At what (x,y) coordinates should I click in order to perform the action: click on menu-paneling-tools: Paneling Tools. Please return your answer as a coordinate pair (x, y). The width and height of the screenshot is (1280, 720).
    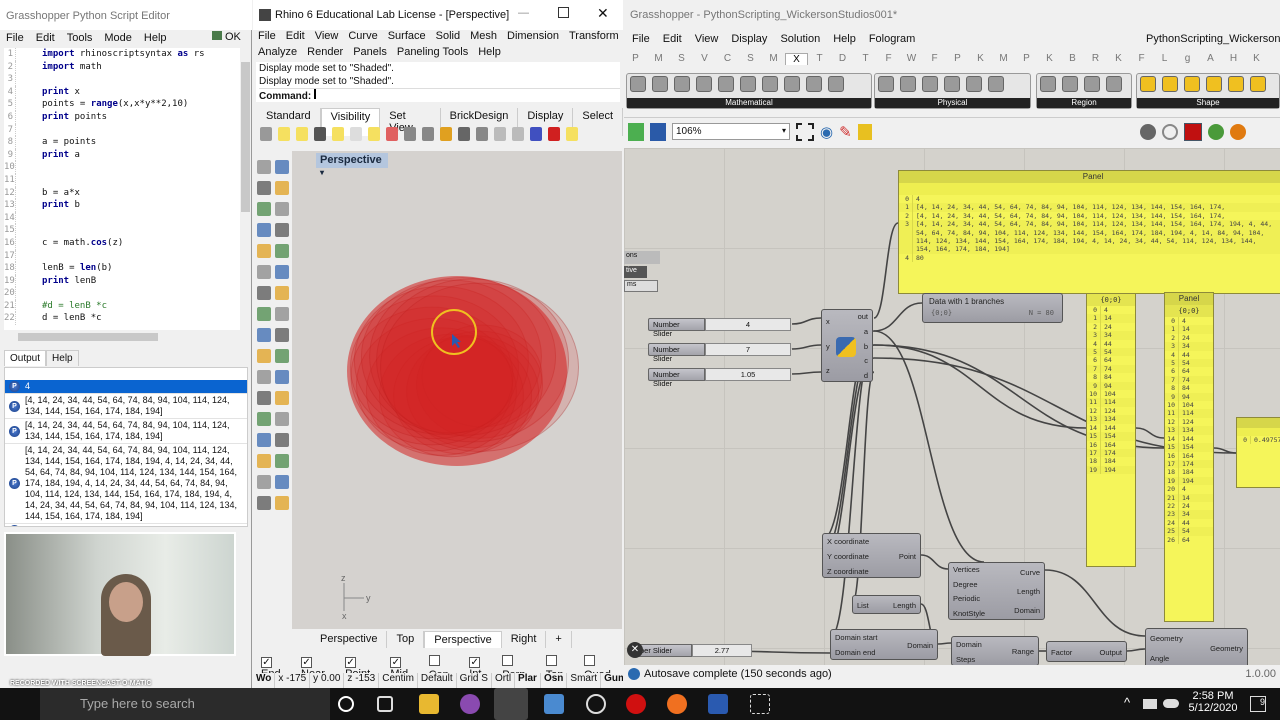
    Looking at the image, I should click on (432, 52).